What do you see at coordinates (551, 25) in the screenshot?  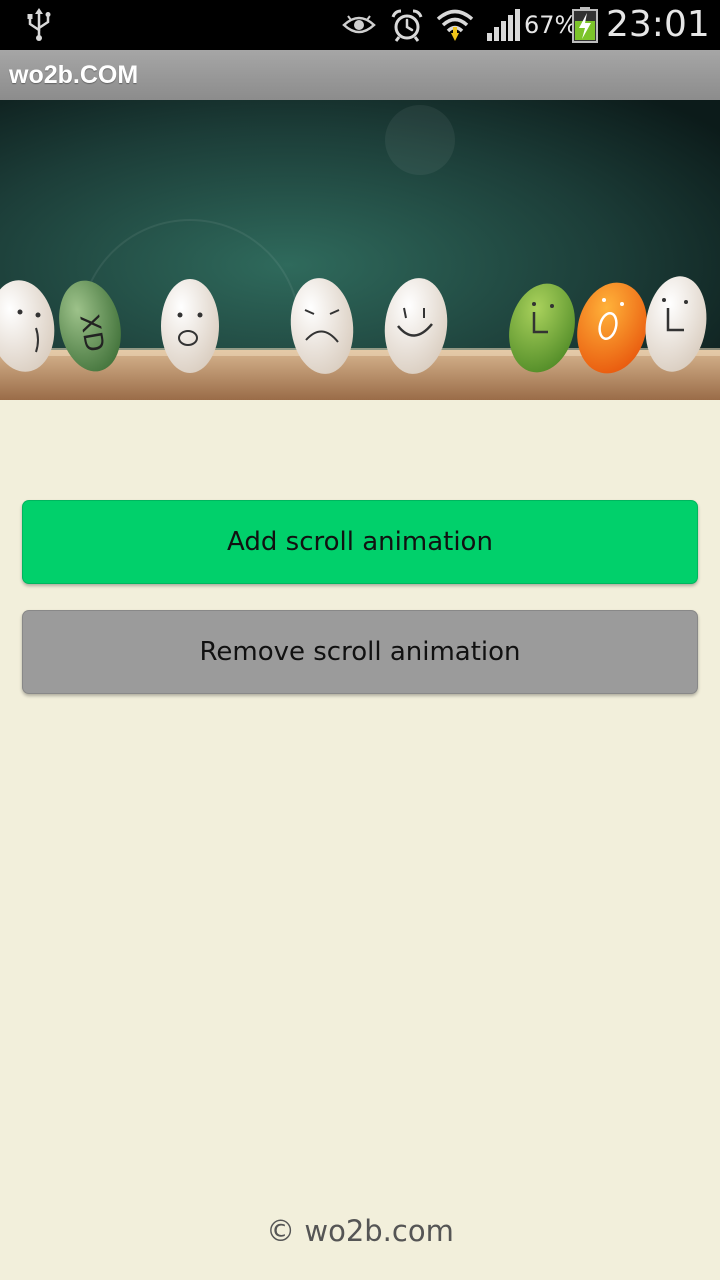 I see `battery-percent: 67%` at bounding box center [551, 25].